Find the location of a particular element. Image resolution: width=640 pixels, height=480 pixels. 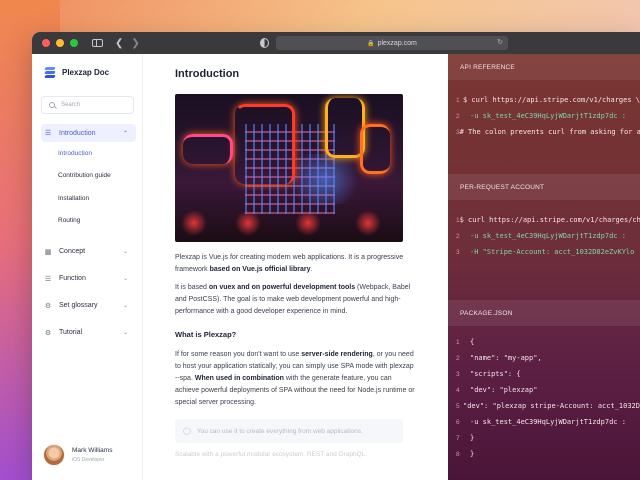

line-number: 5 is located at coordinates (458, 406).